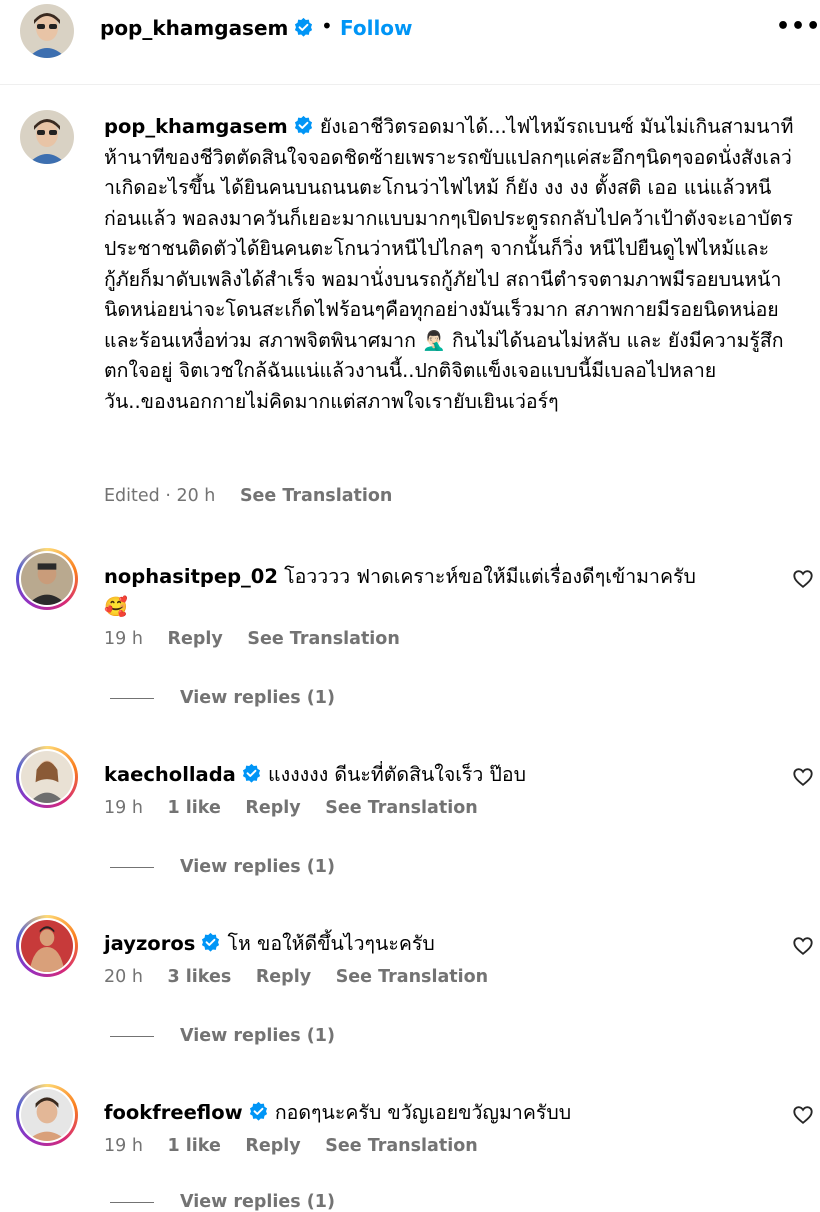 The width and height of the screenshot is (820, 1212). I want to click on caption-meta: Edited · 20 h See Translation, so click(257, 496).